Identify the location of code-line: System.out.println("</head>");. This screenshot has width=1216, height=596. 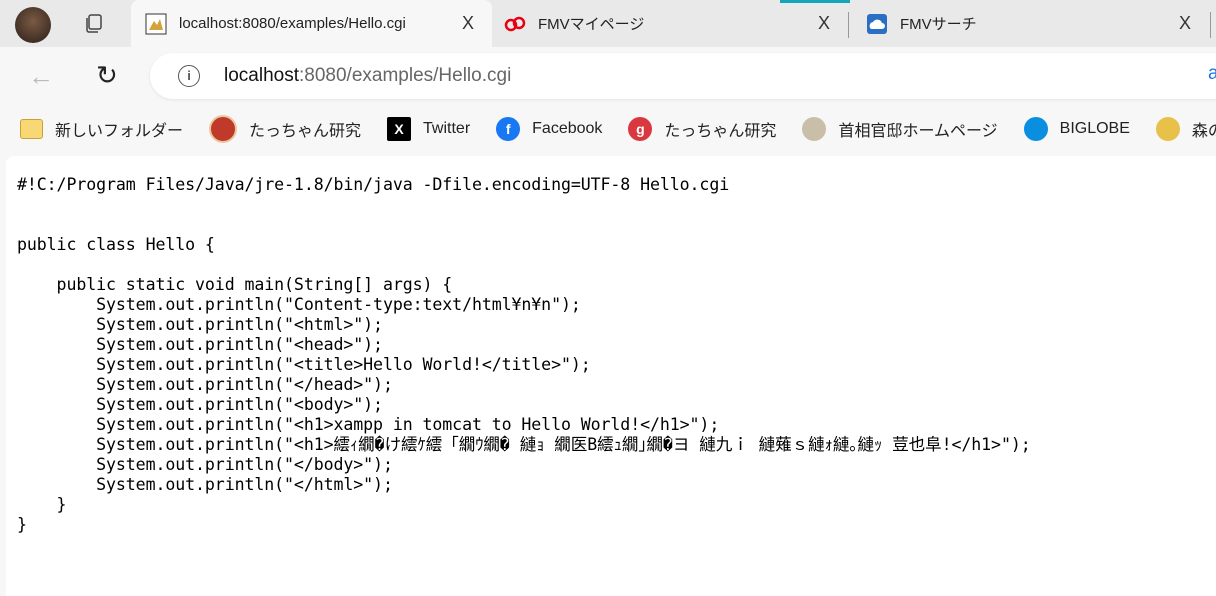
(205, 384).